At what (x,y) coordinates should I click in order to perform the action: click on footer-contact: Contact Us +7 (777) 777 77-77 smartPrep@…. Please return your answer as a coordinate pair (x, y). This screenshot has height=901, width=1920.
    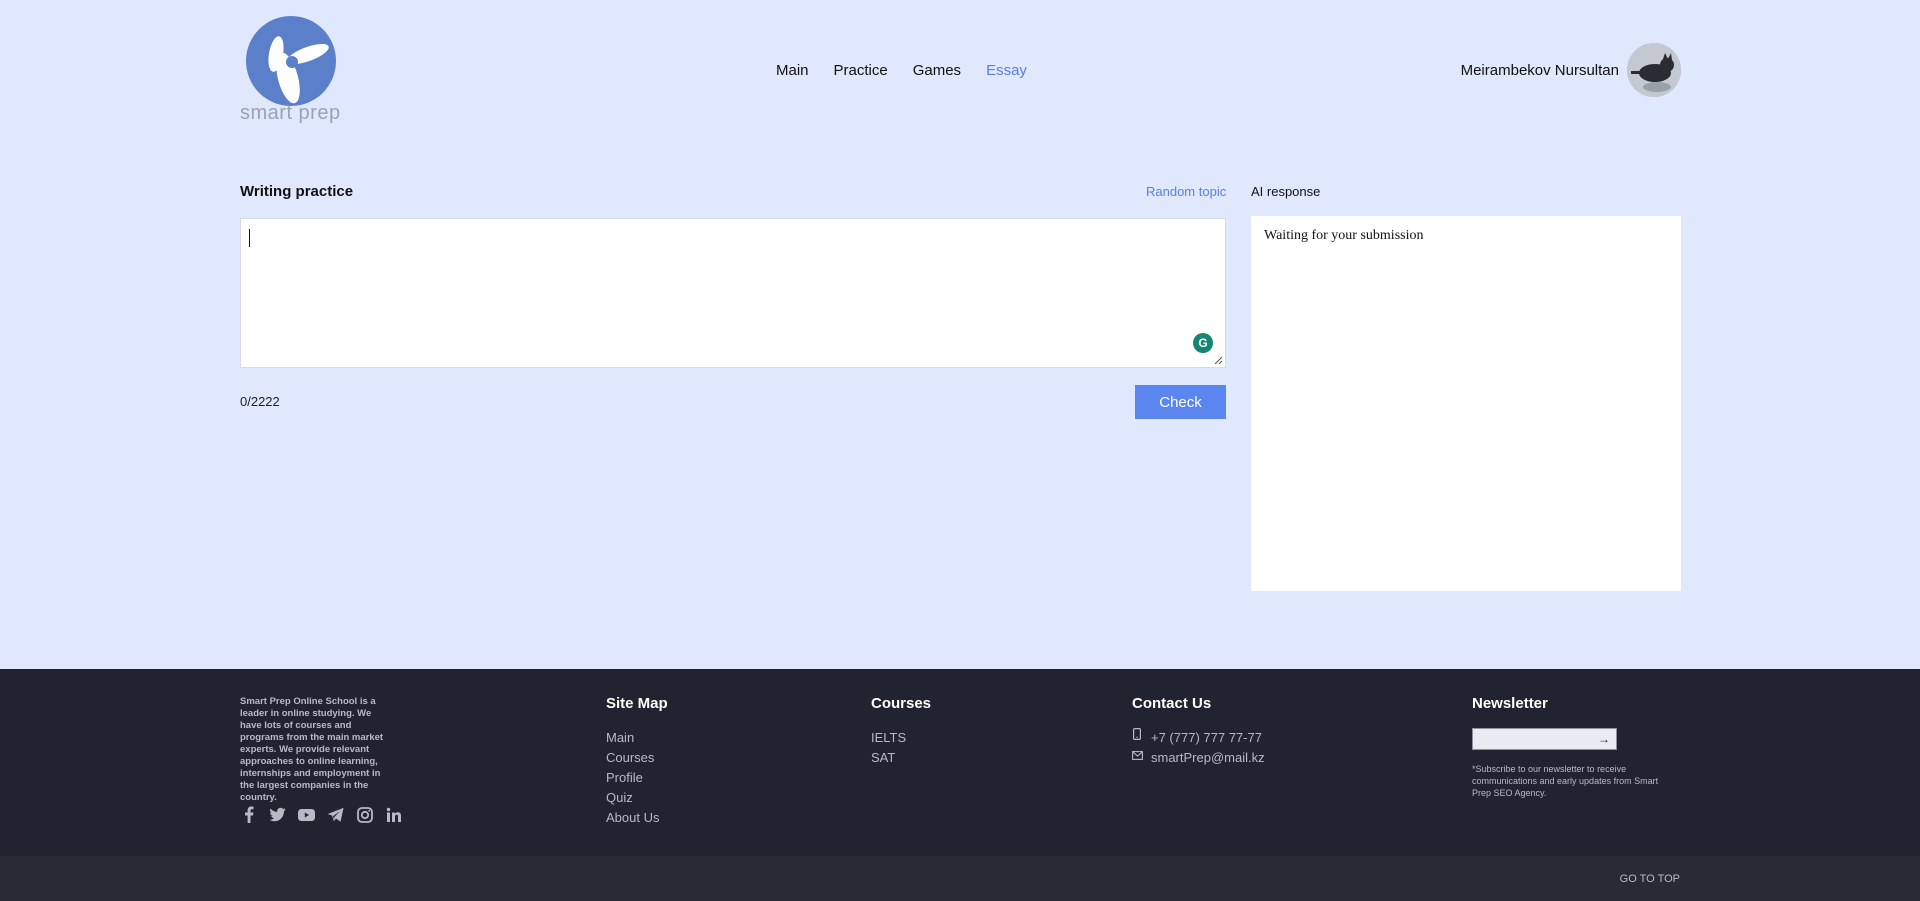
    Looking at the image, I should click on (1198, 731).